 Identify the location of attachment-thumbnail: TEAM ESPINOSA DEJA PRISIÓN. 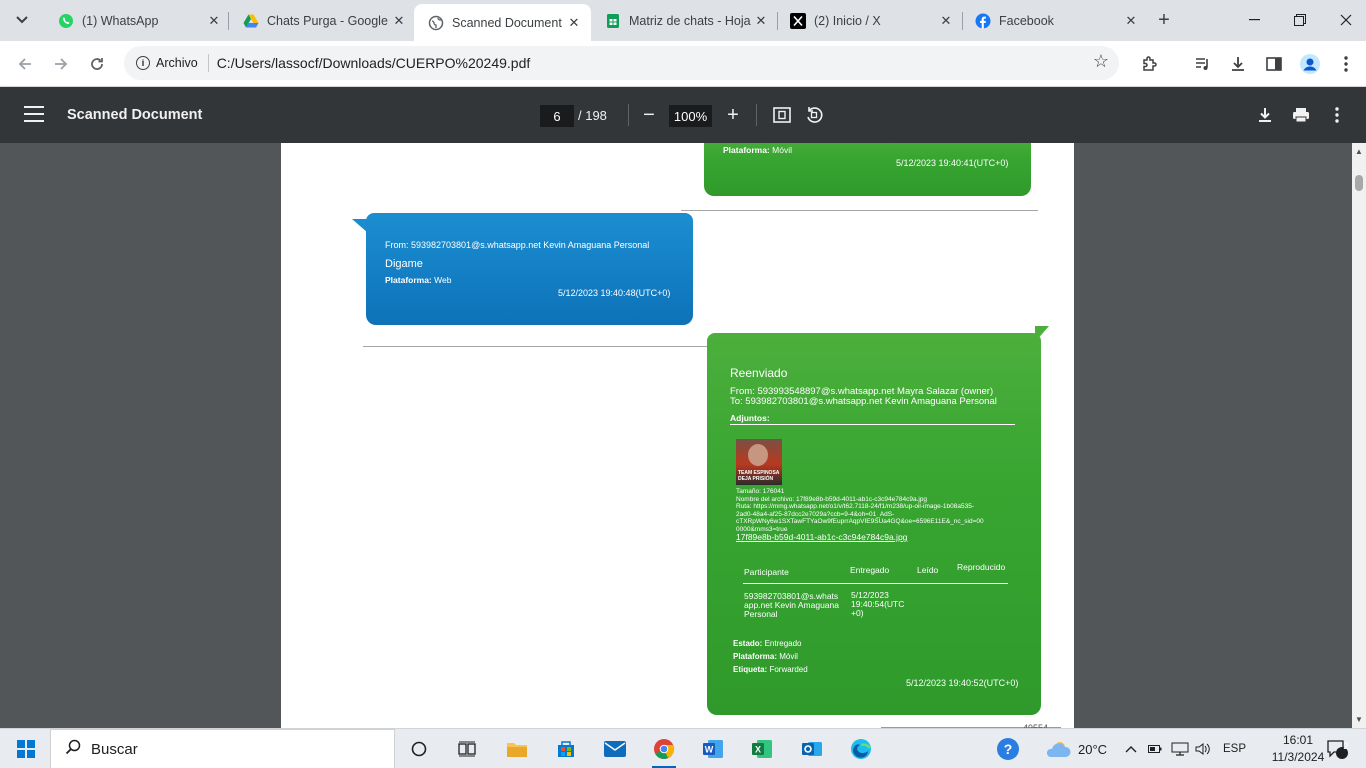
(759, 462).